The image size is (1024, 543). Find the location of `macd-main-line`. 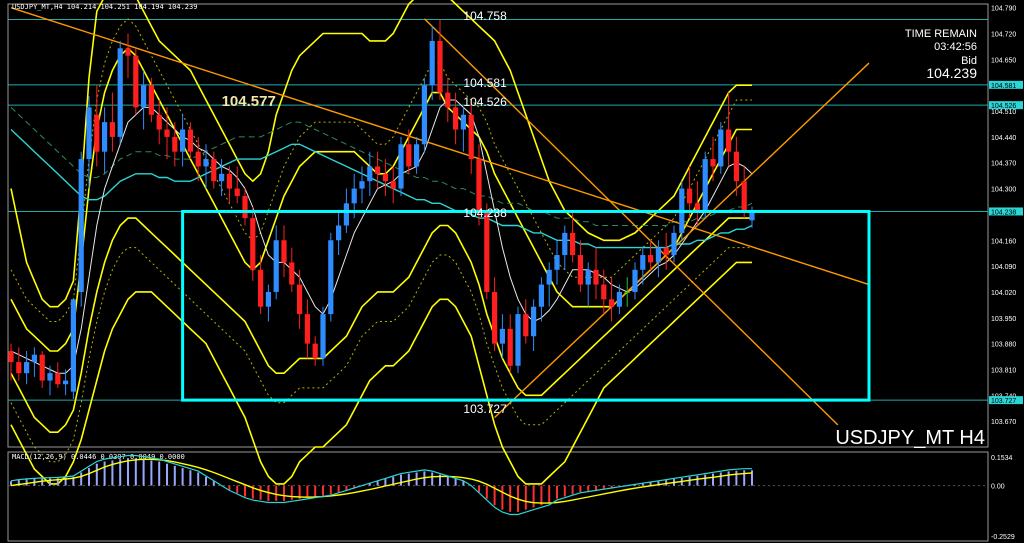

macd-main-line is located at coordinates (381, 485).